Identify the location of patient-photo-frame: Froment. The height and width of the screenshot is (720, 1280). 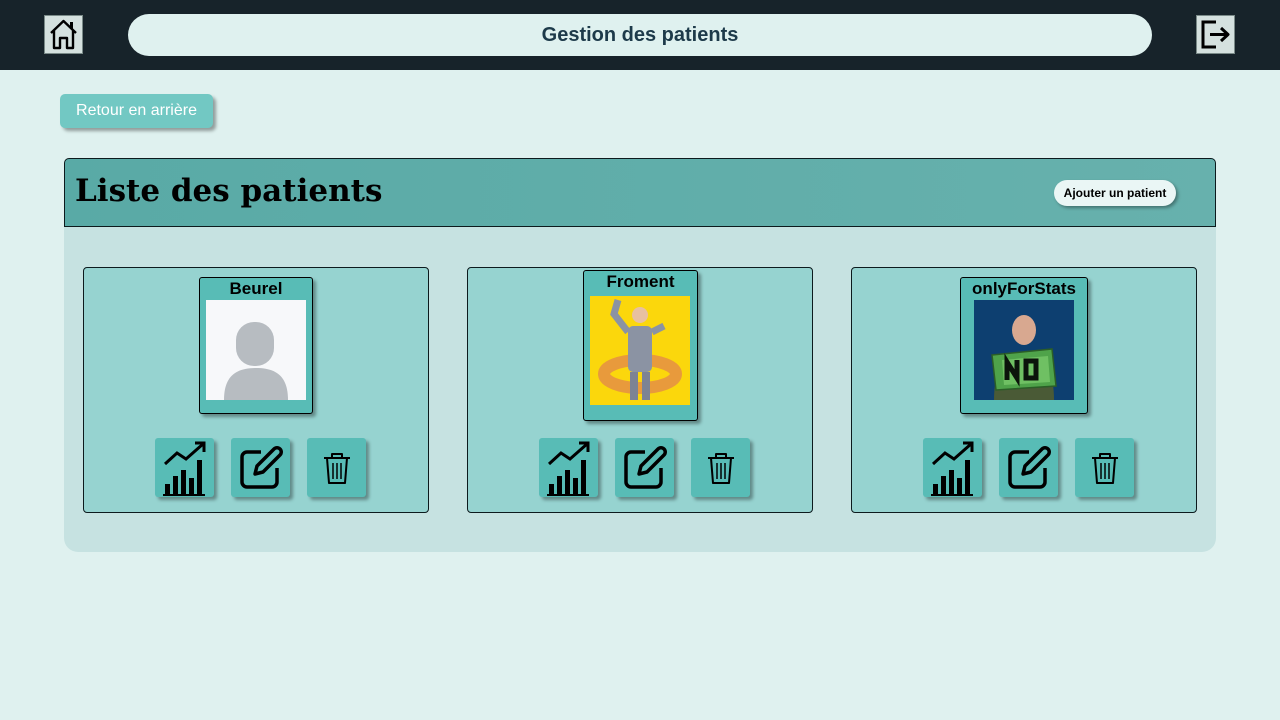
(640, 345).